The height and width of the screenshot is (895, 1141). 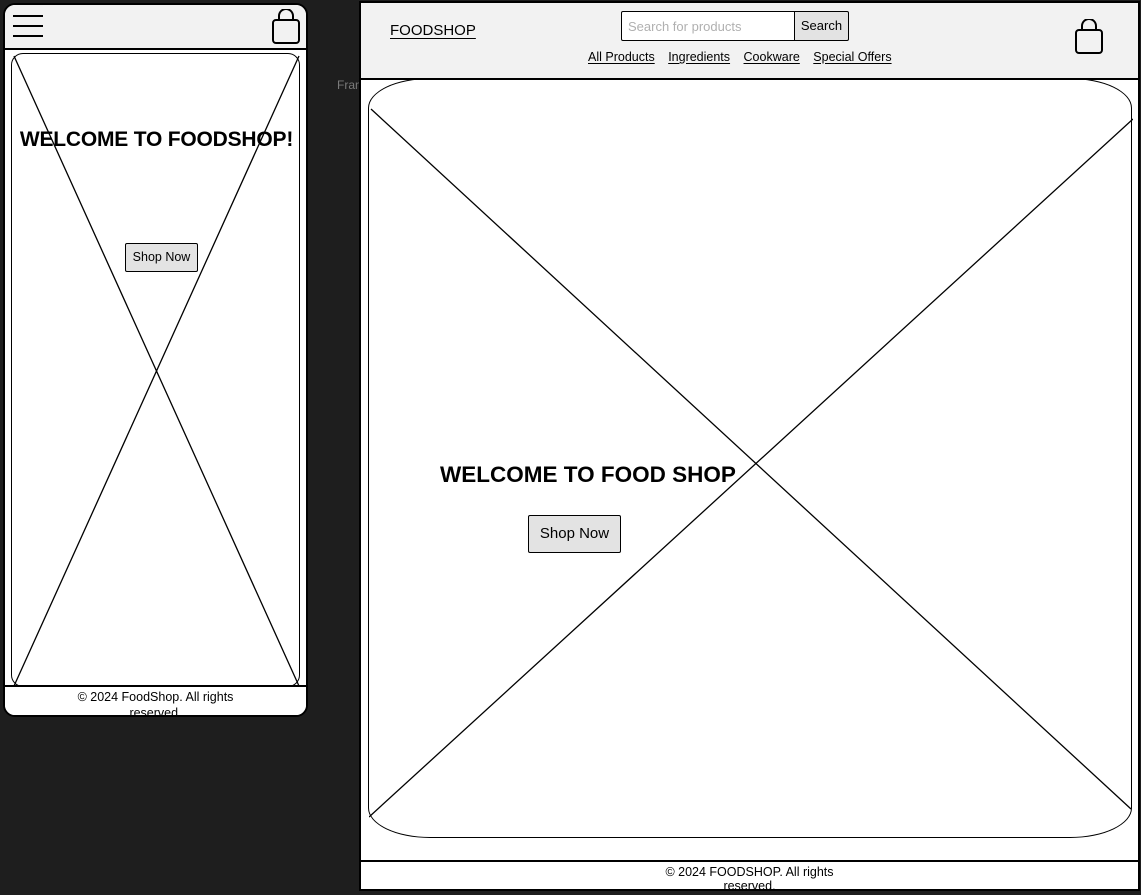 I want to click on nav-all-products: All Products, so click(x=621, y=57).